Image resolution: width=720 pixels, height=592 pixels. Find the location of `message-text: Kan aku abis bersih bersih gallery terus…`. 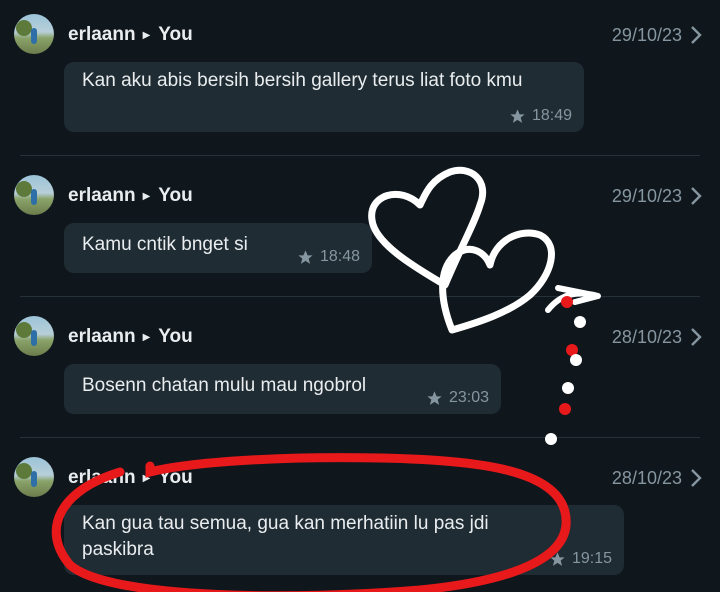

message-text: Kan aku abis bersih bersih gallery terus… is located at coordinates (302, 80).